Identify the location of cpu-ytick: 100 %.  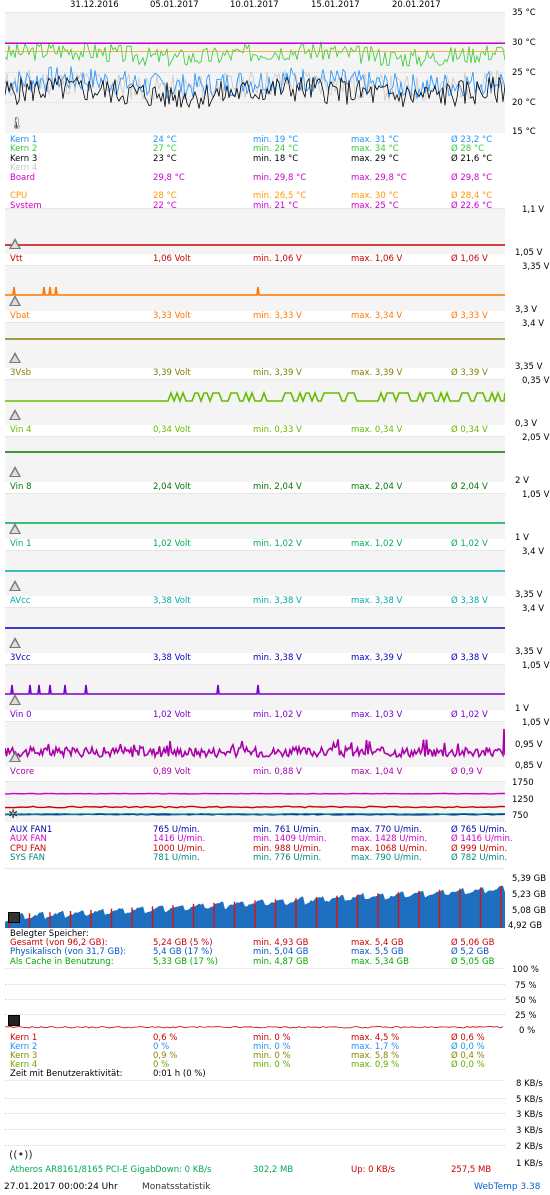
(526, 970).